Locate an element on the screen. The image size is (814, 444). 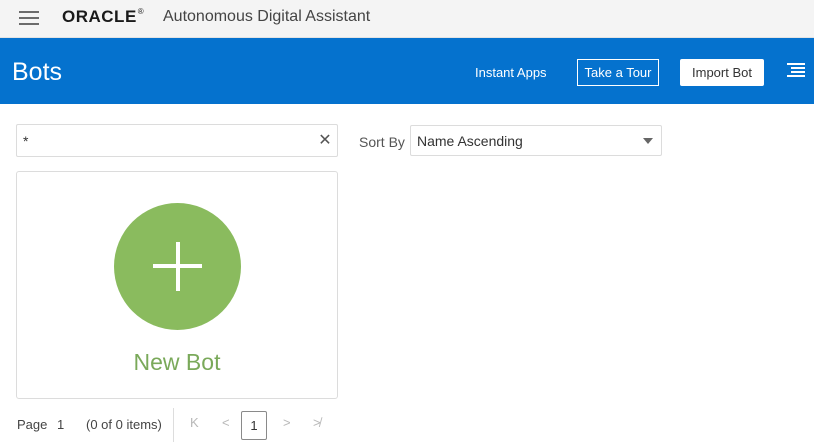
list-view-menu-icon is located at coordinates (796, 70).